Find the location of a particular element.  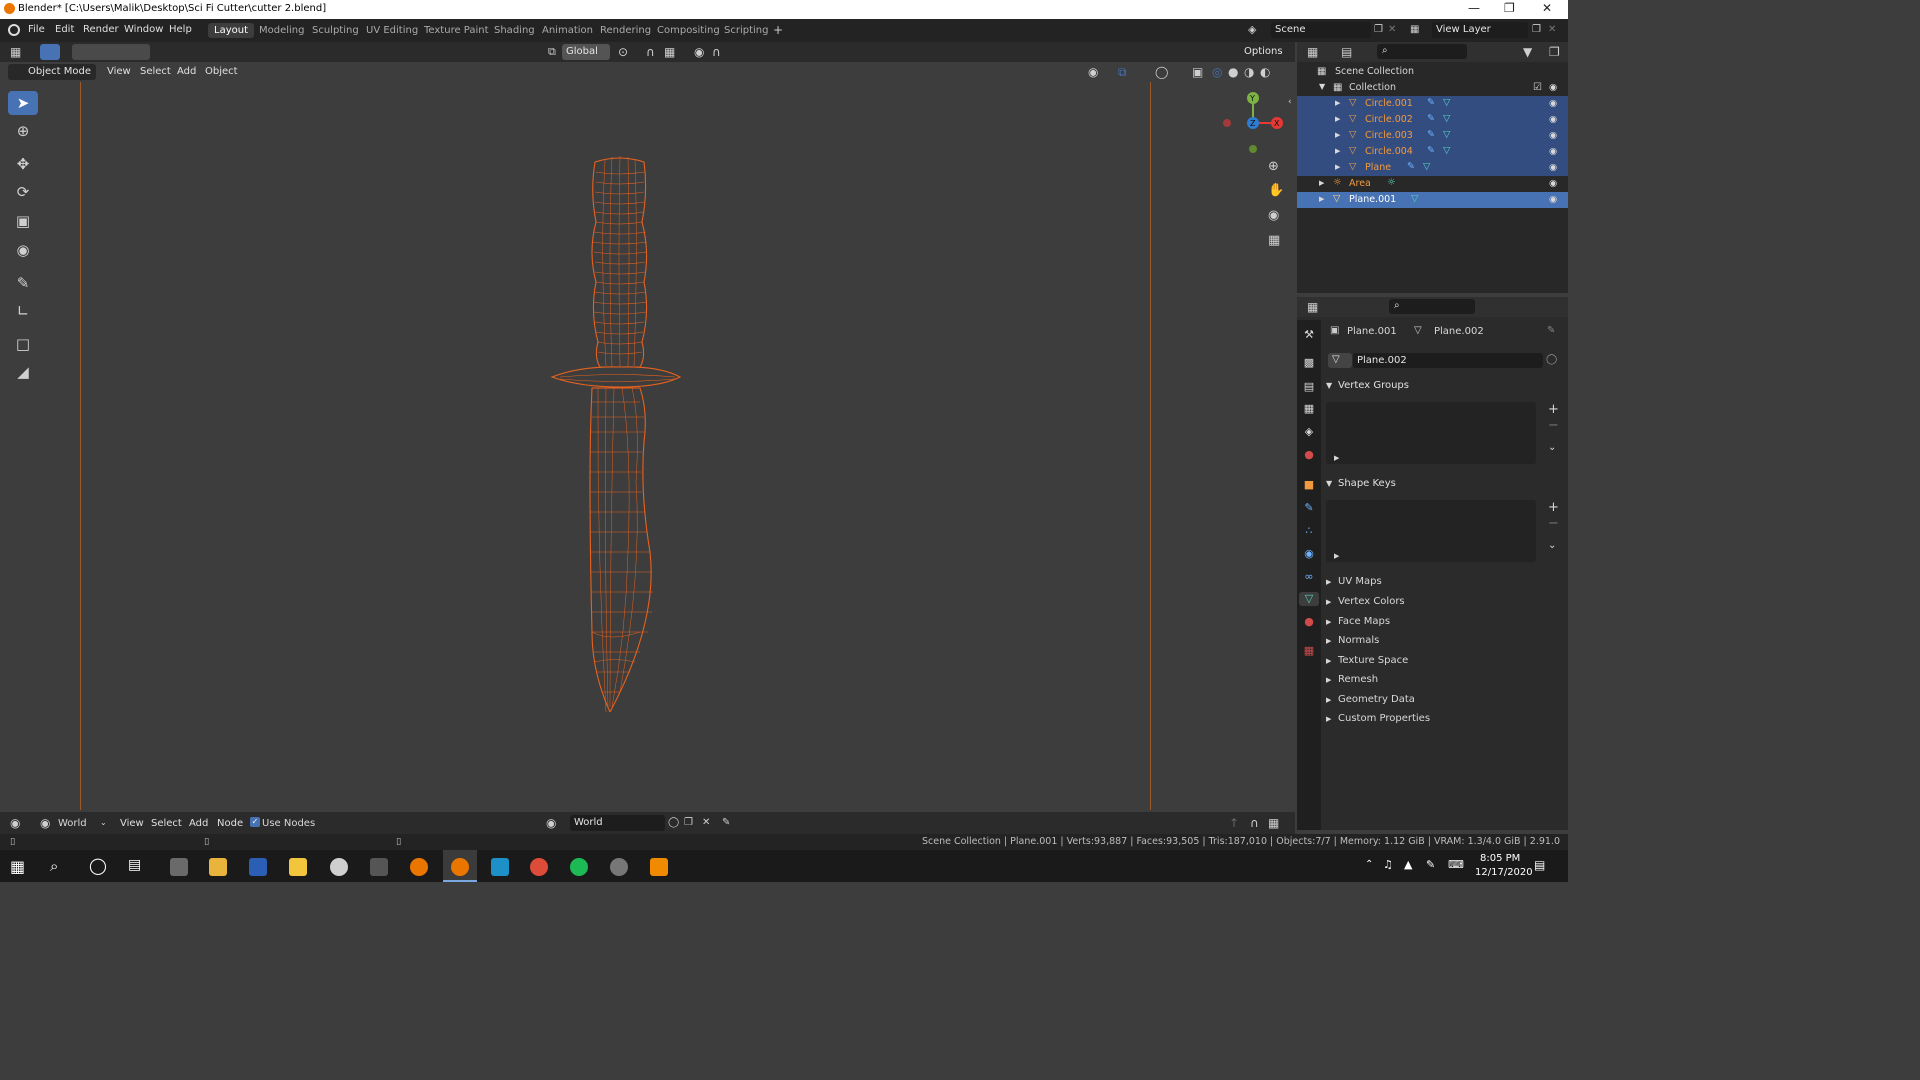

editor-type-icon: ▦ is located at coordinates (15, 52).